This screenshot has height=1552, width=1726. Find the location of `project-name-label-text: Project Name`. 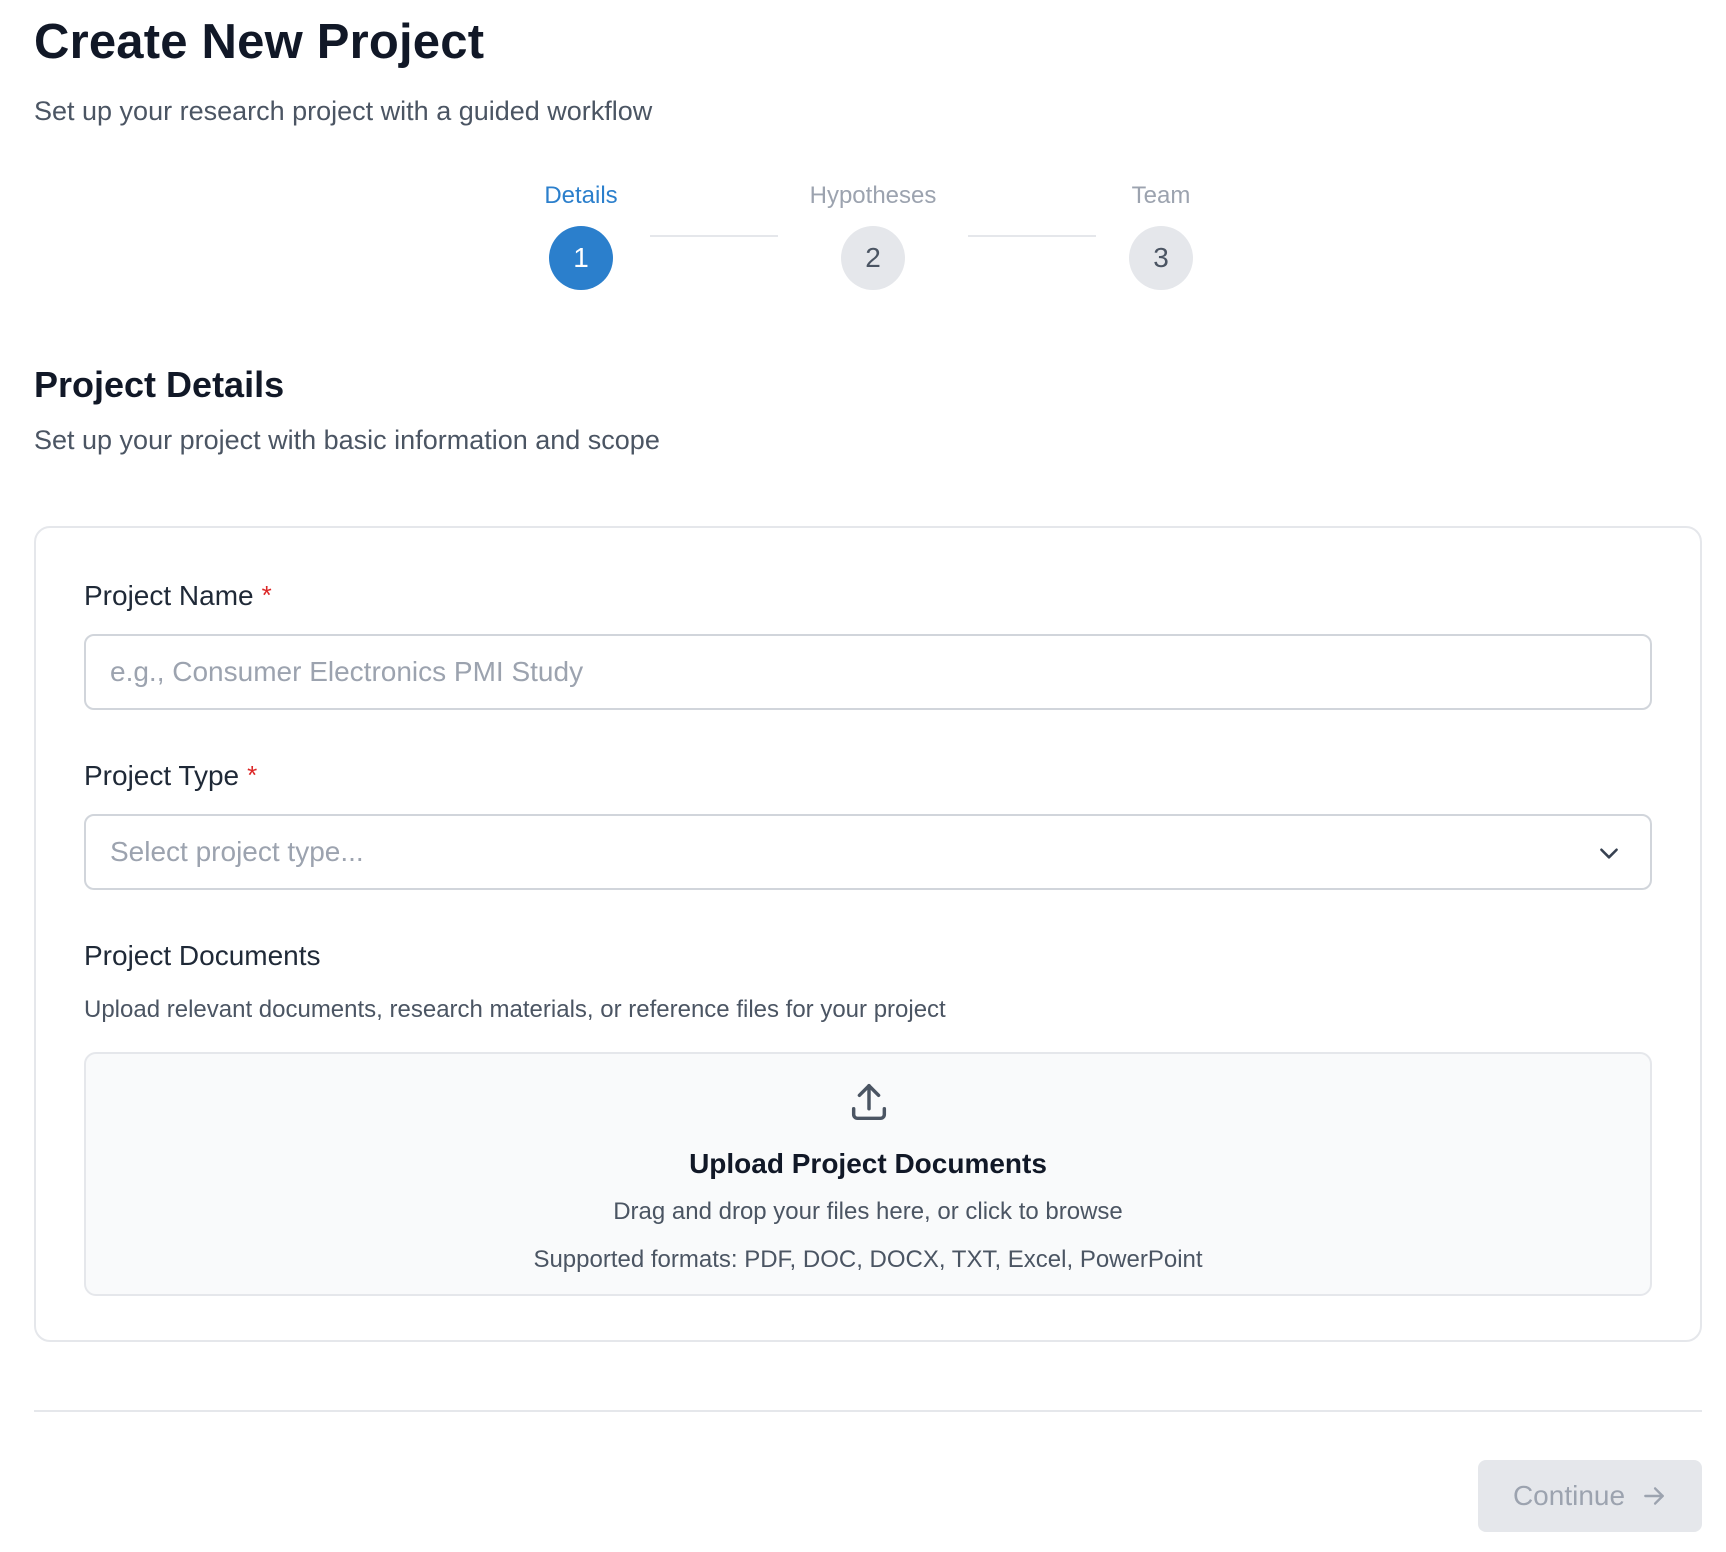

project-name-label-text: Project Name is located at coordinates (169, 595).